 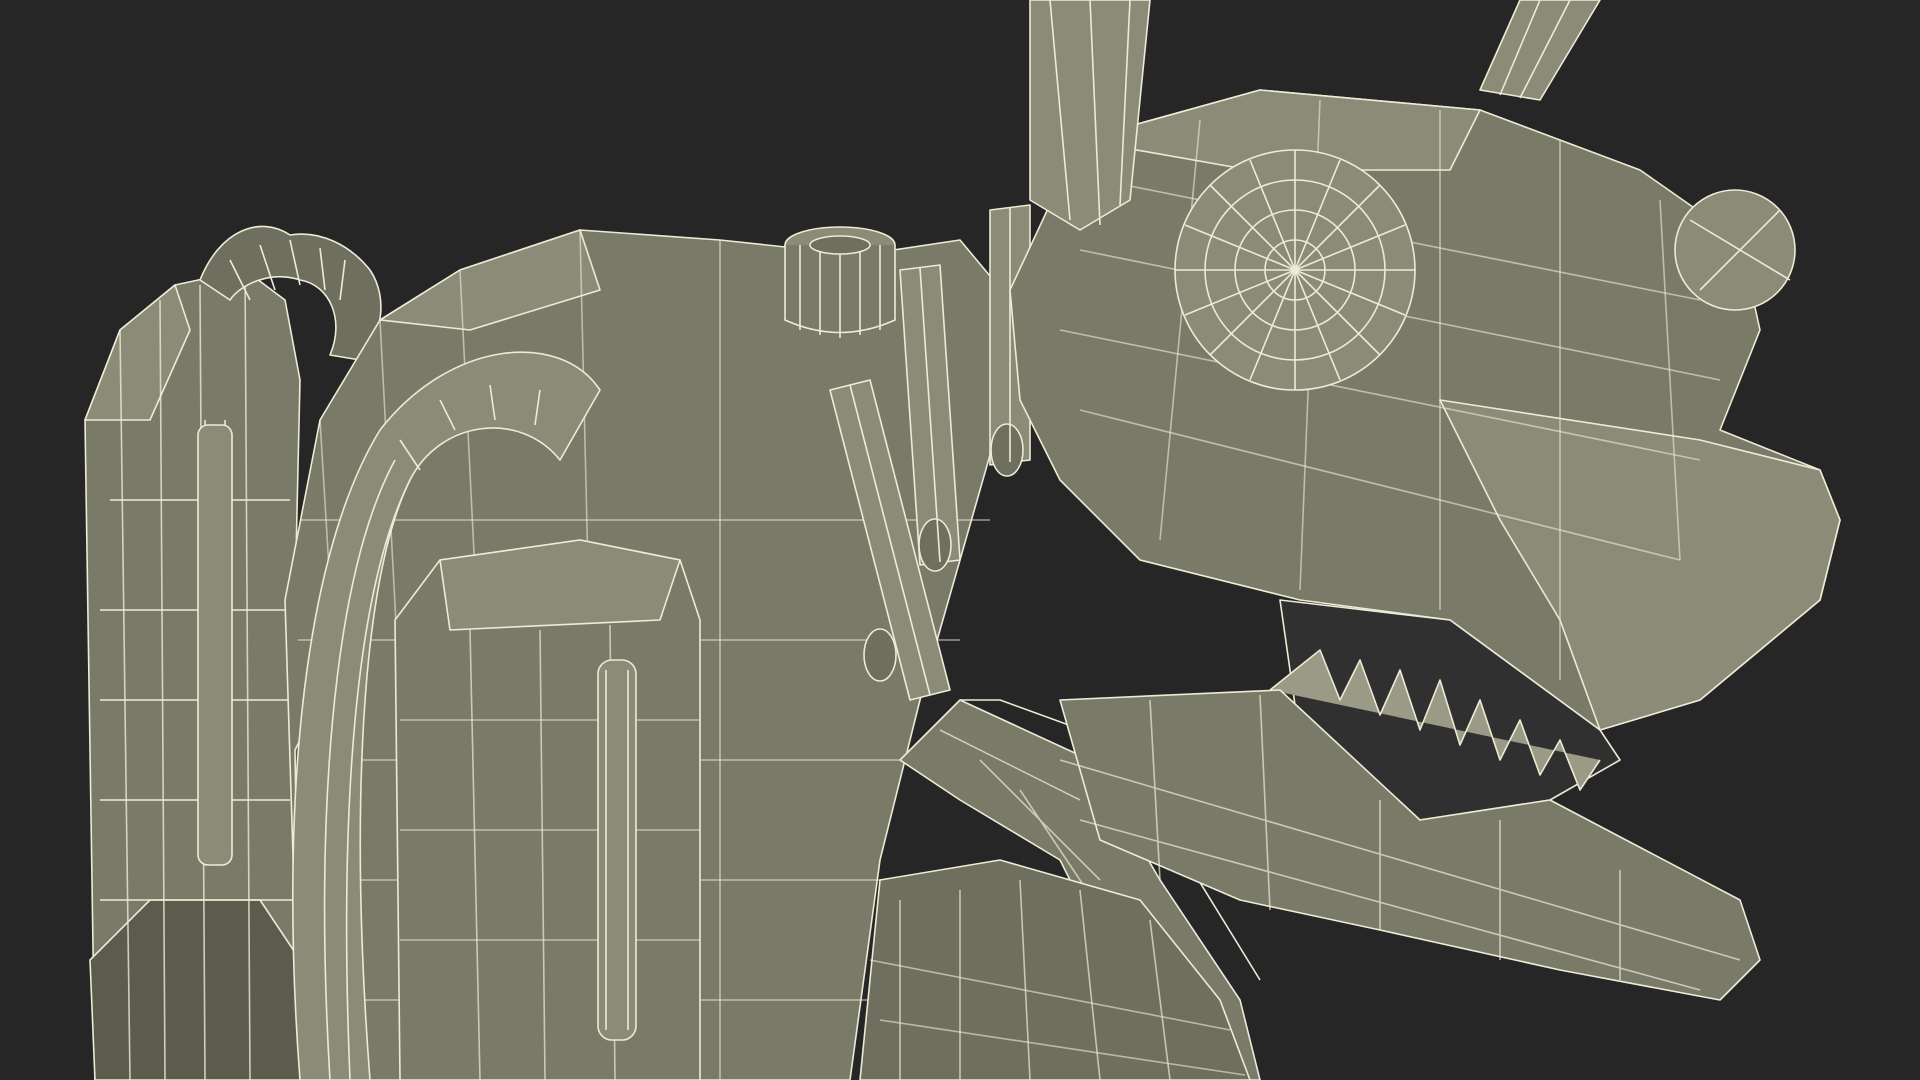 What do you see at coordinates (547, 809) in the screenshot?
I see `front-leg-panel` at bounding box center [547, 809].